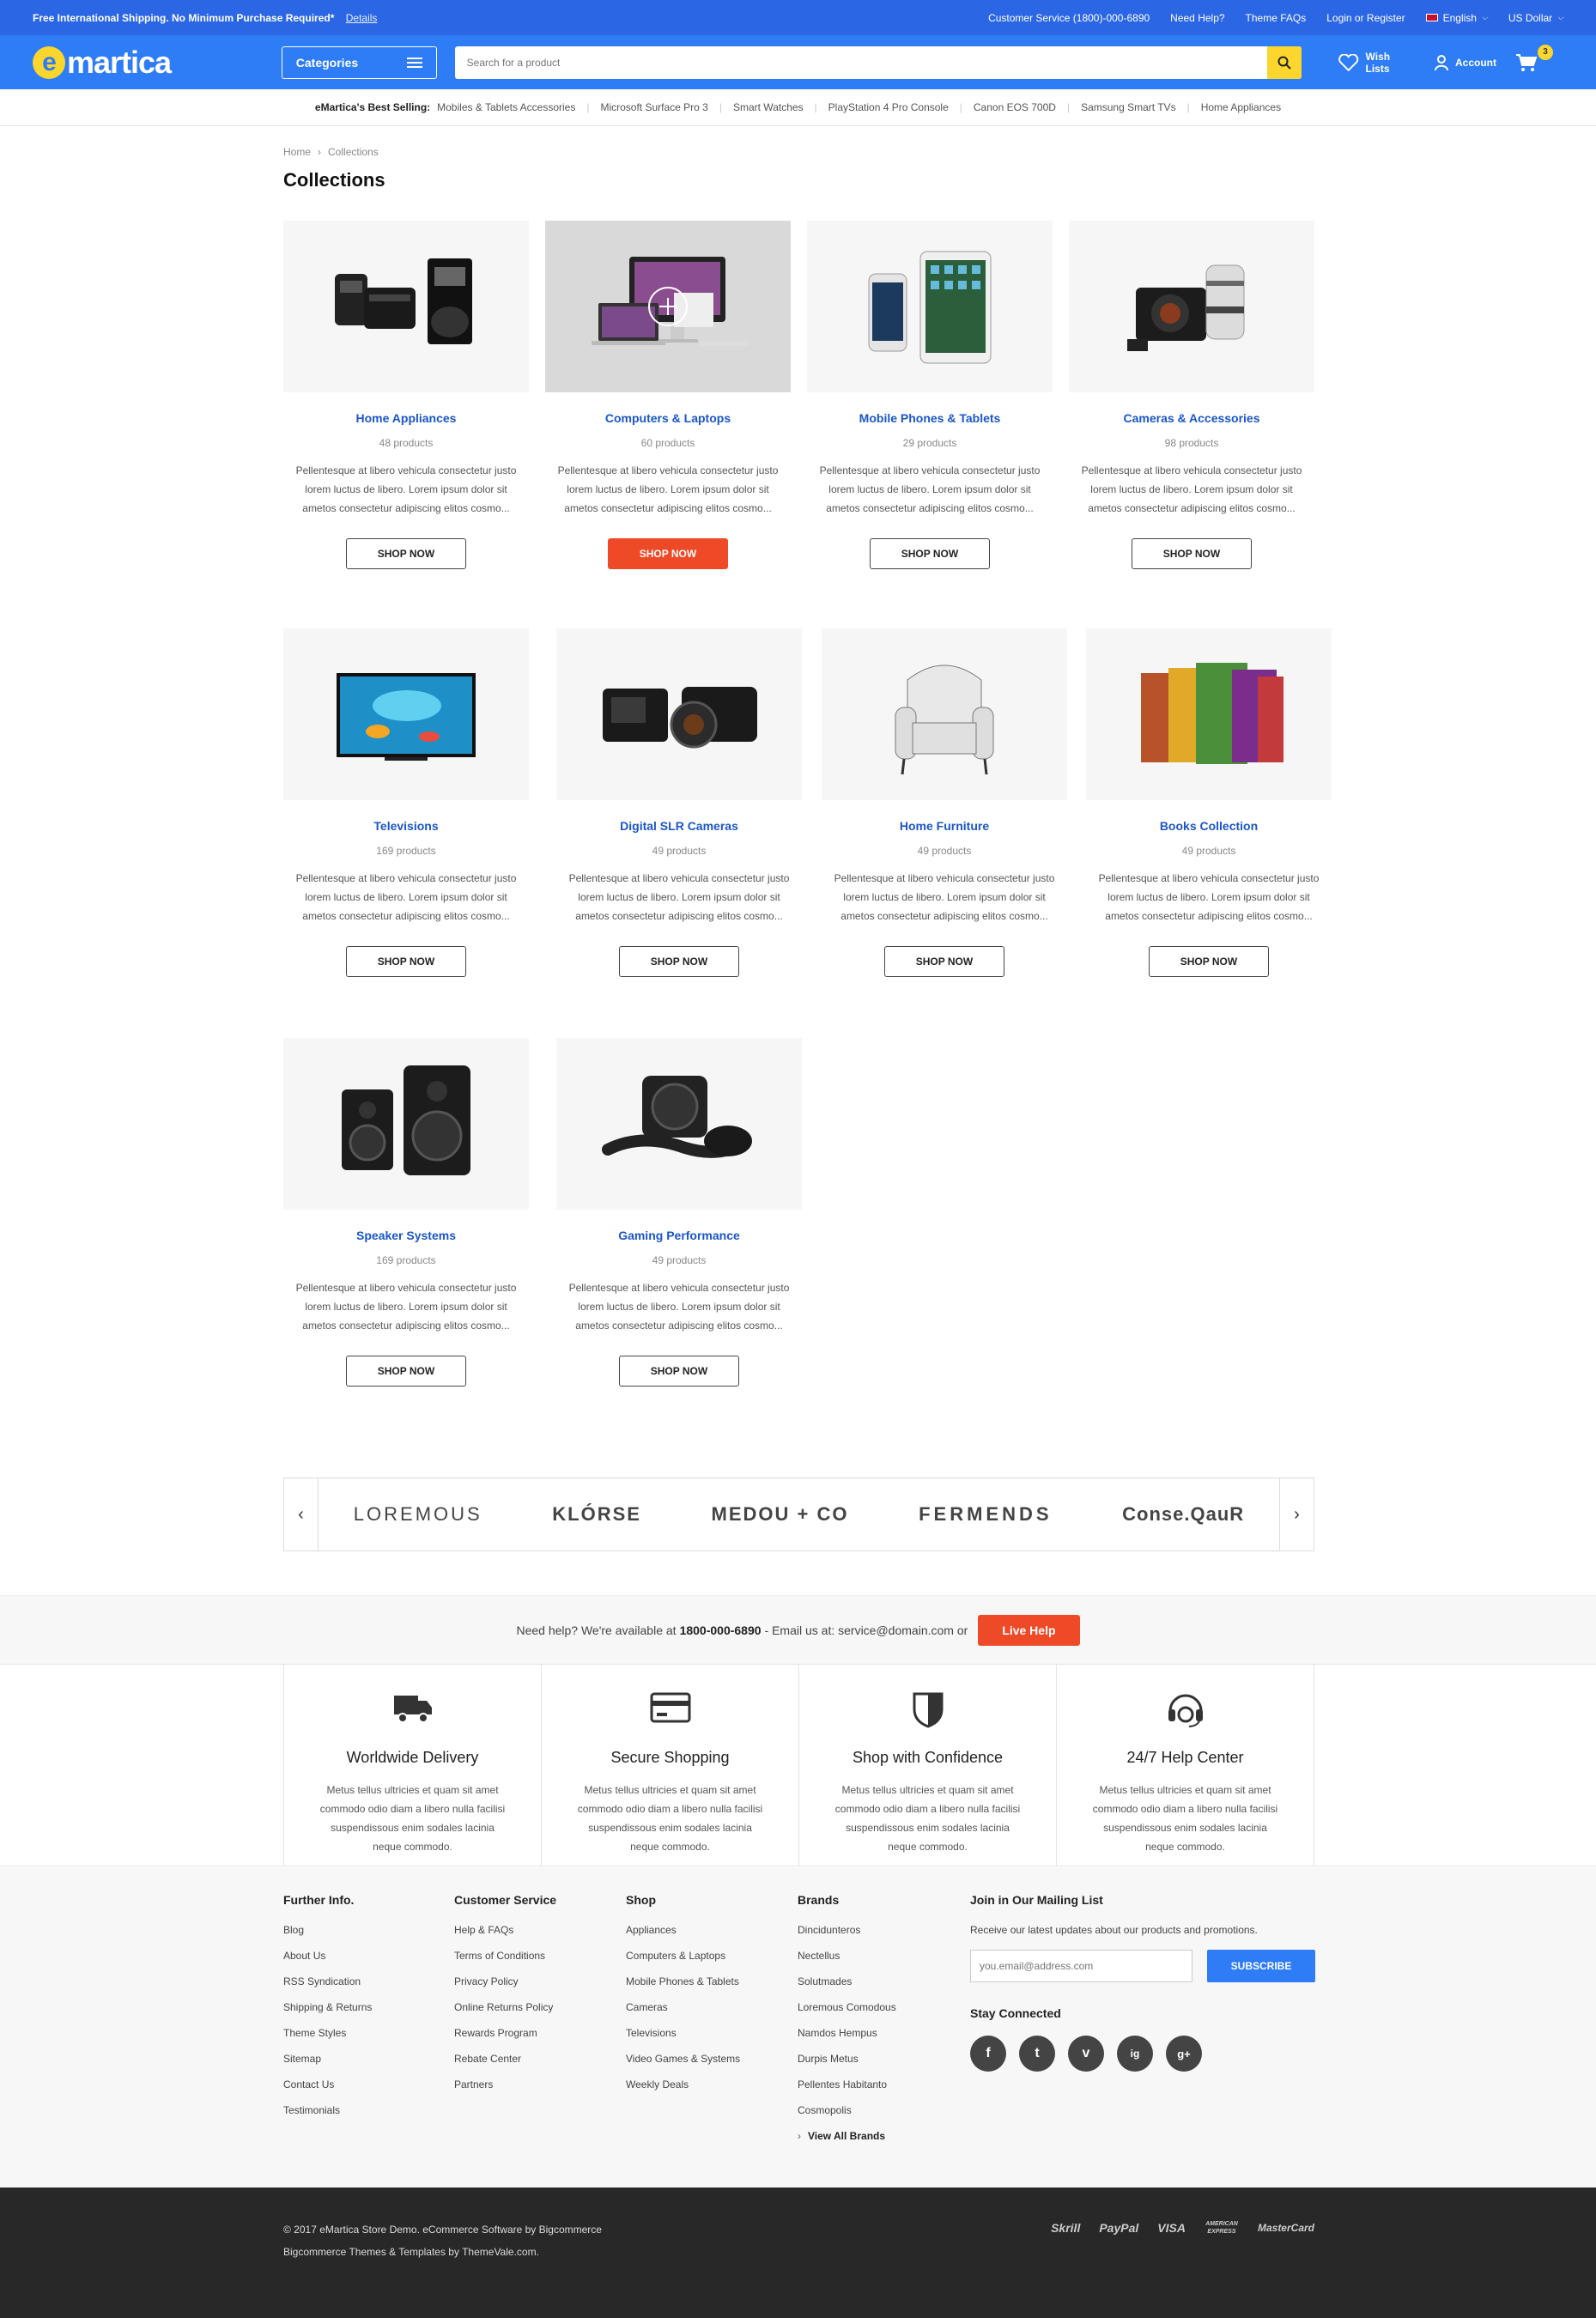 This screenshot has width=1596, height=2318. Describe the element at coordinates (1081, 1966) in the screenshot. I see `email-field` at that location.